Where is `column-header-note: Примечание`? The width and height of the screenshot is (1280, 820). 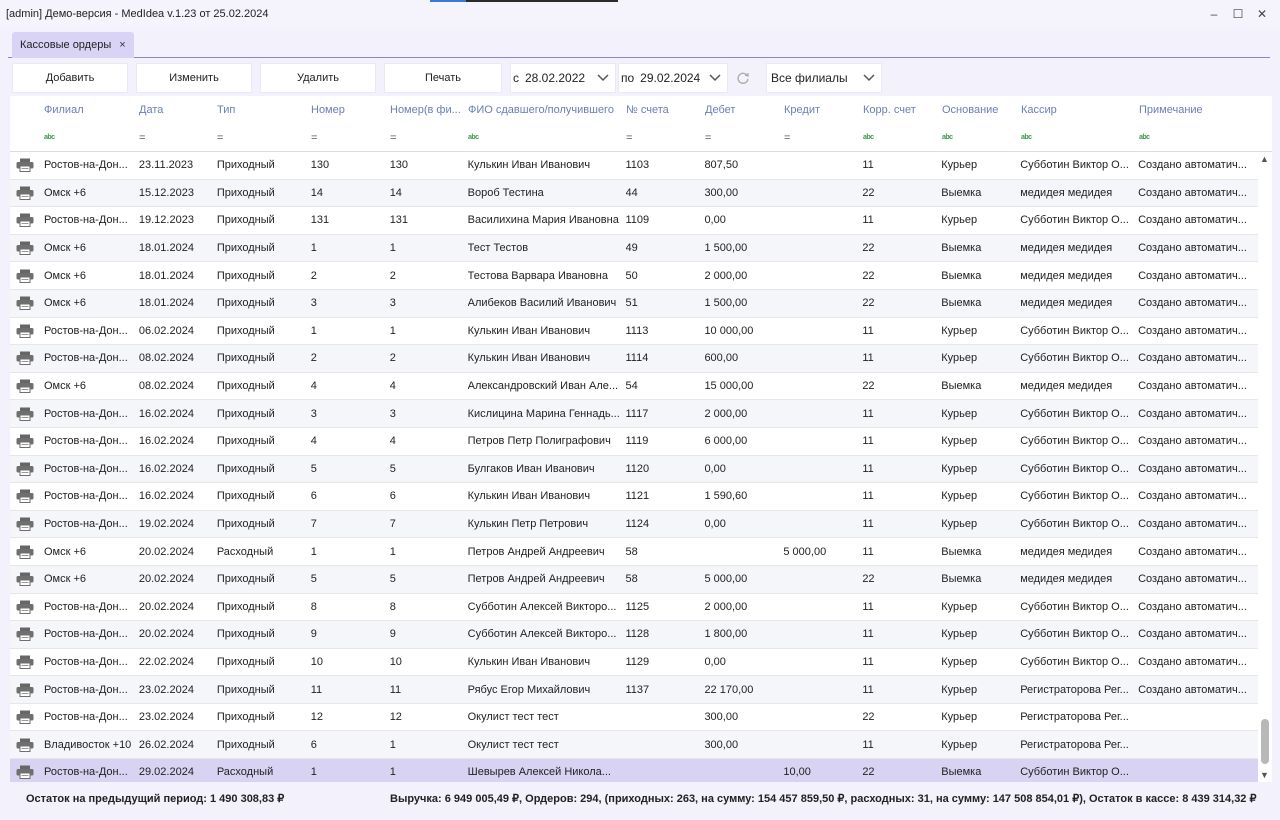
column-header-note: Примечание is located at coordinates (1199, 110).